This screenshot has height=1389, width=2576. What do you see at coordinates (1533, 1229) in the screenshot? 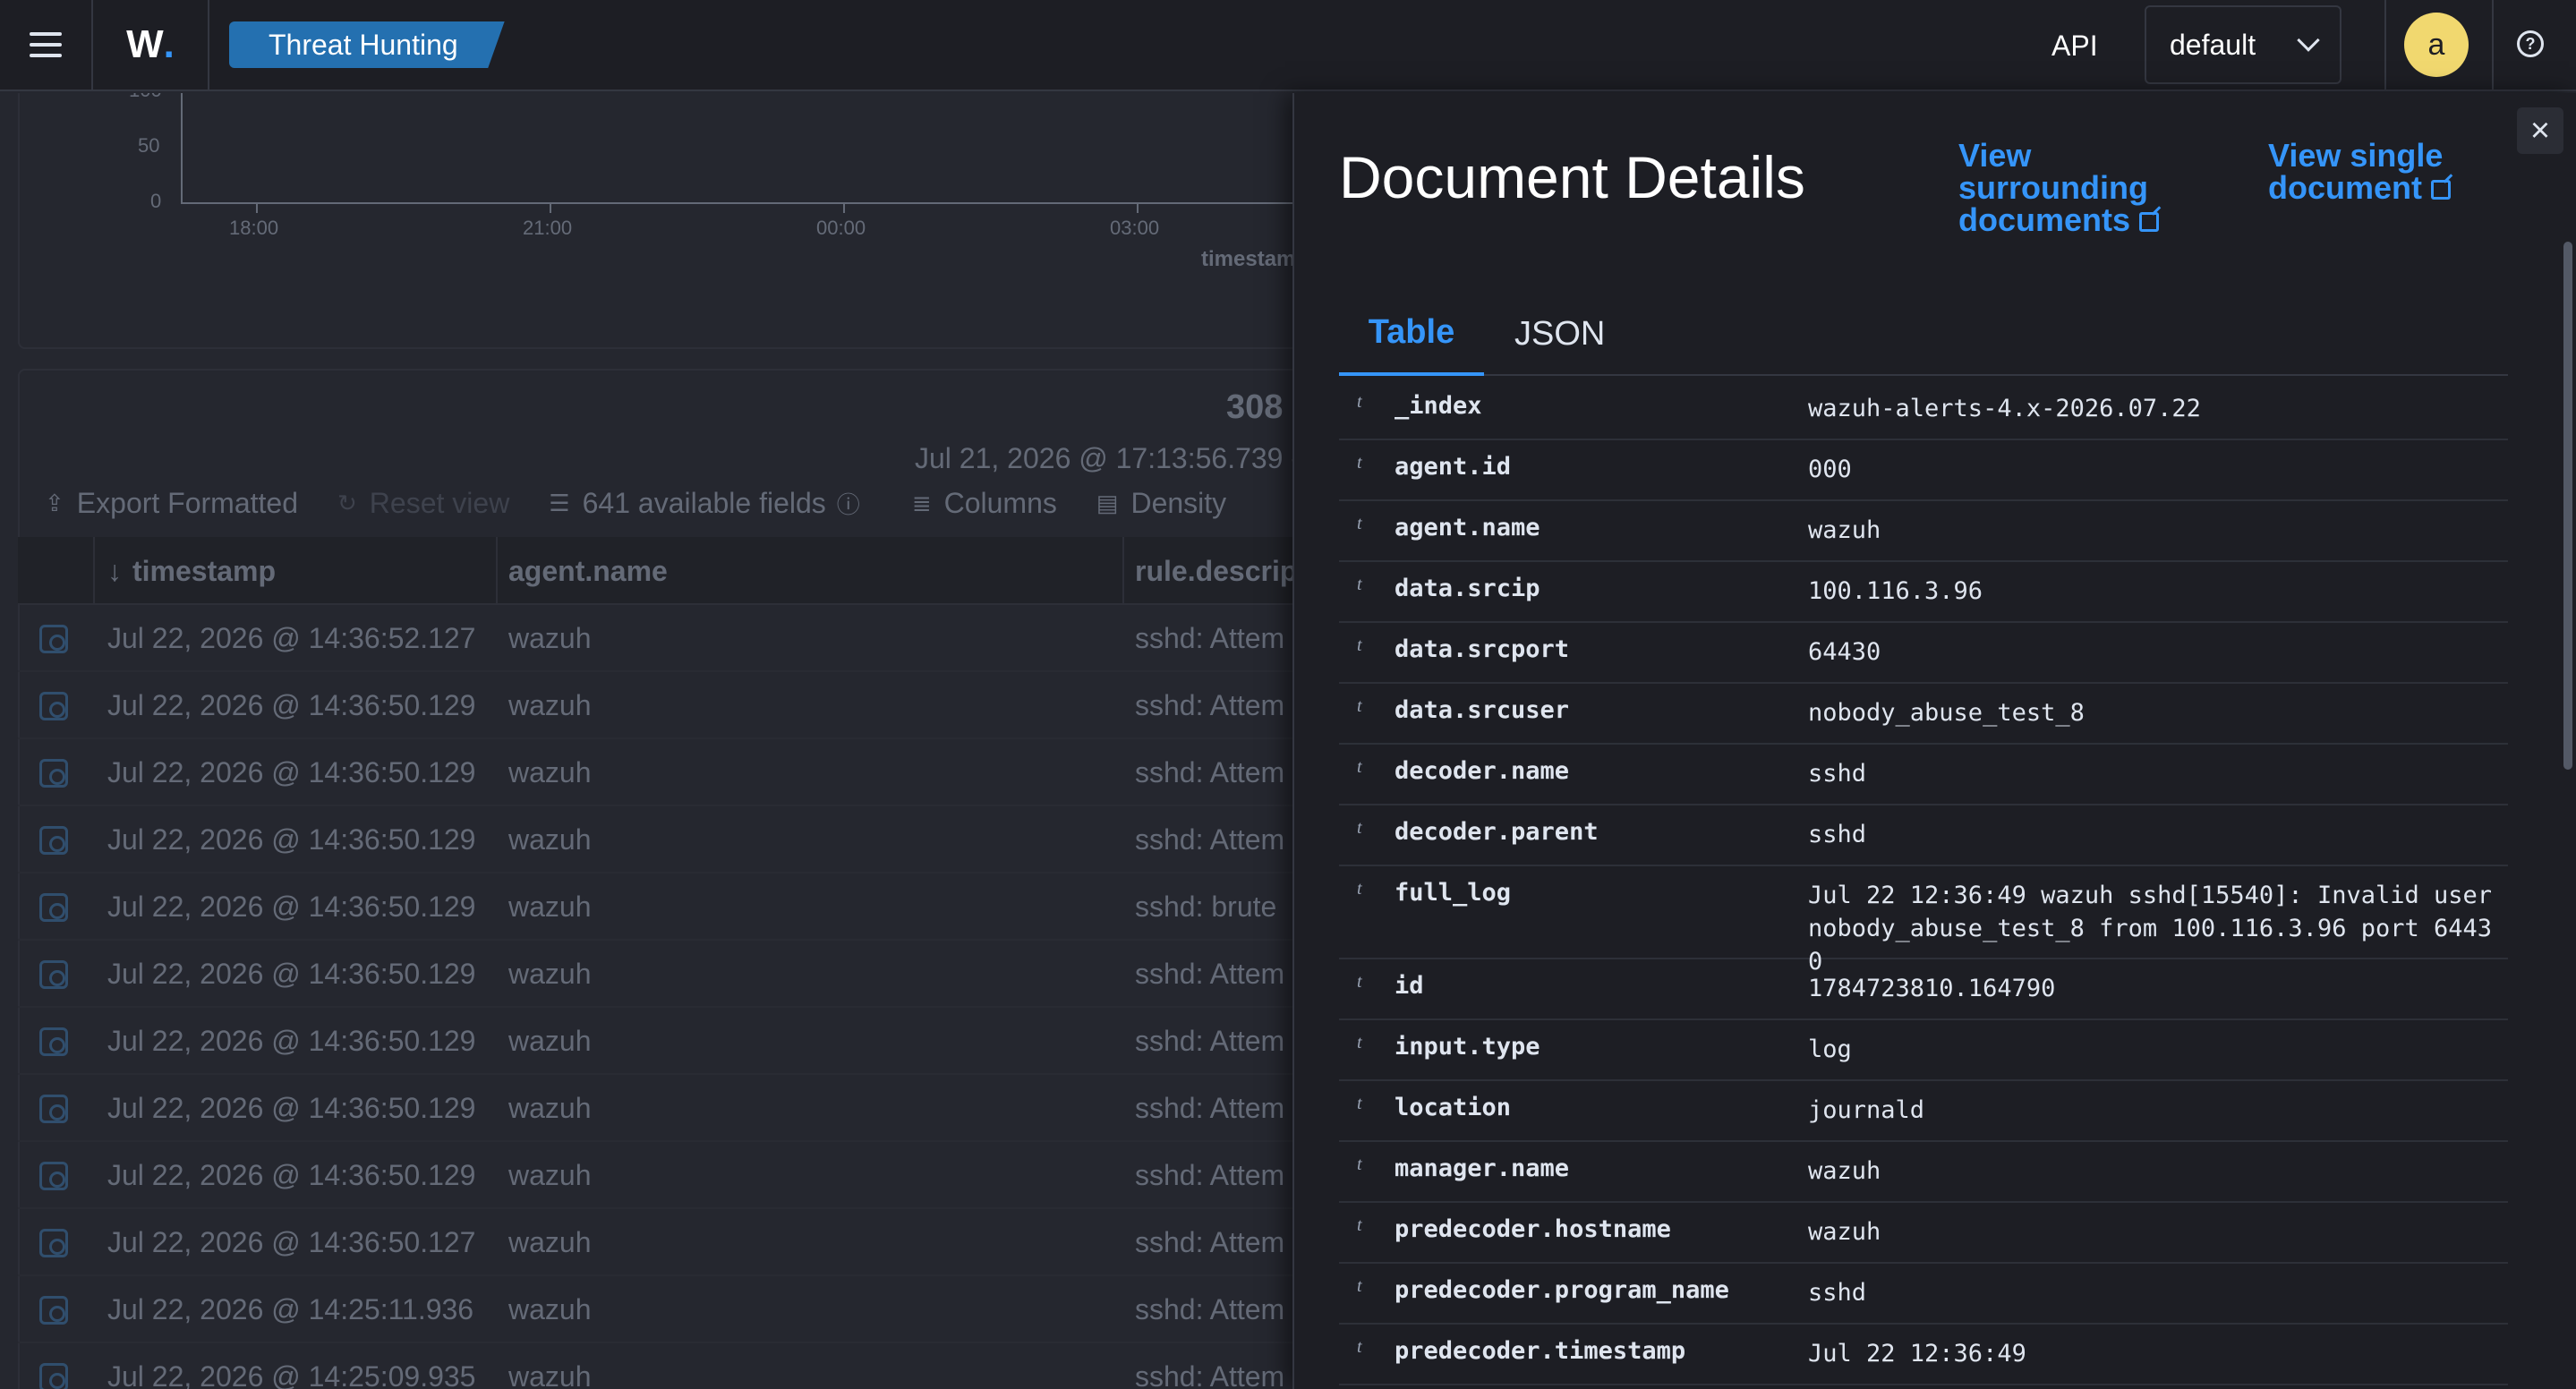
I see `field-name: predecoder.hostname` at bounding box center [1533, 1229].